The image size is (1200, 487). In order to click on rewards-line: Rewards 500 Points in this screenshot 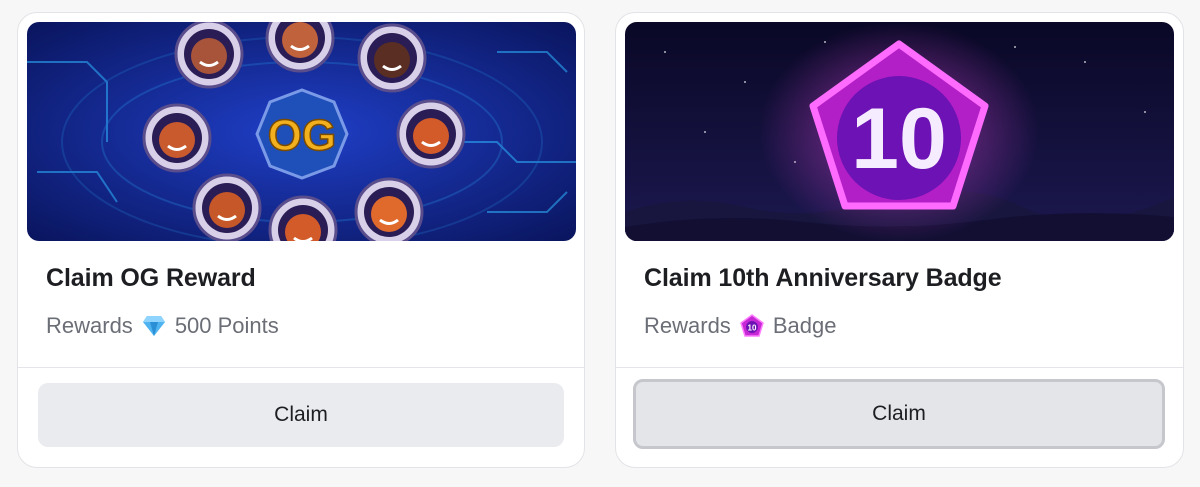, I will do `click(162, 326)`.